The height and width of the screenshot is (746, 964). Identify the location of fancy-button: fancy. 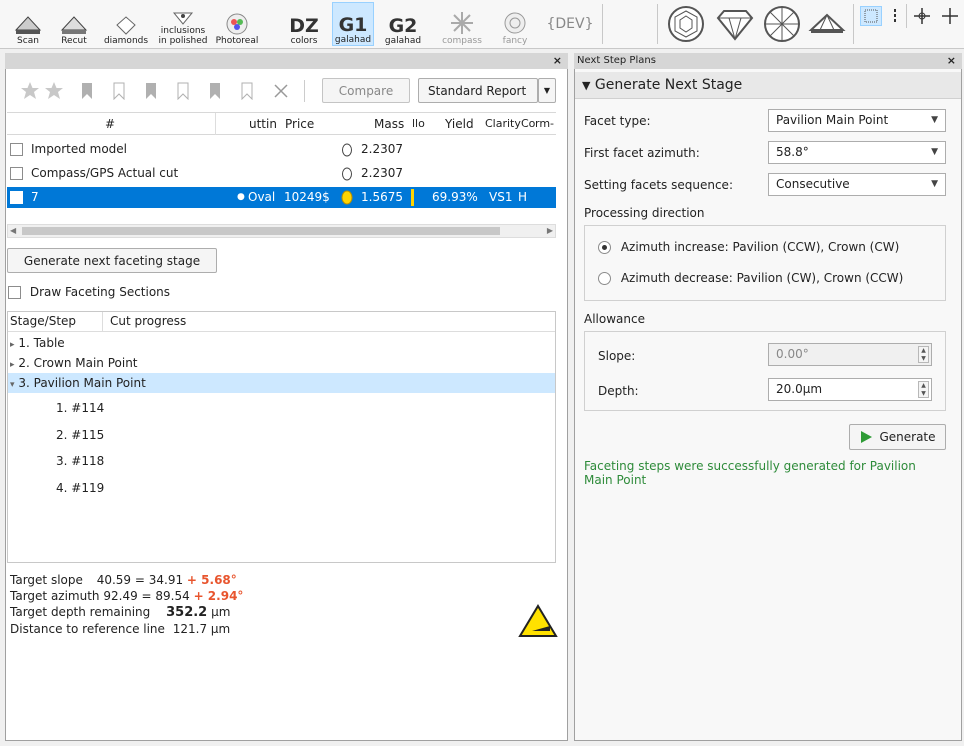
(515, 24).